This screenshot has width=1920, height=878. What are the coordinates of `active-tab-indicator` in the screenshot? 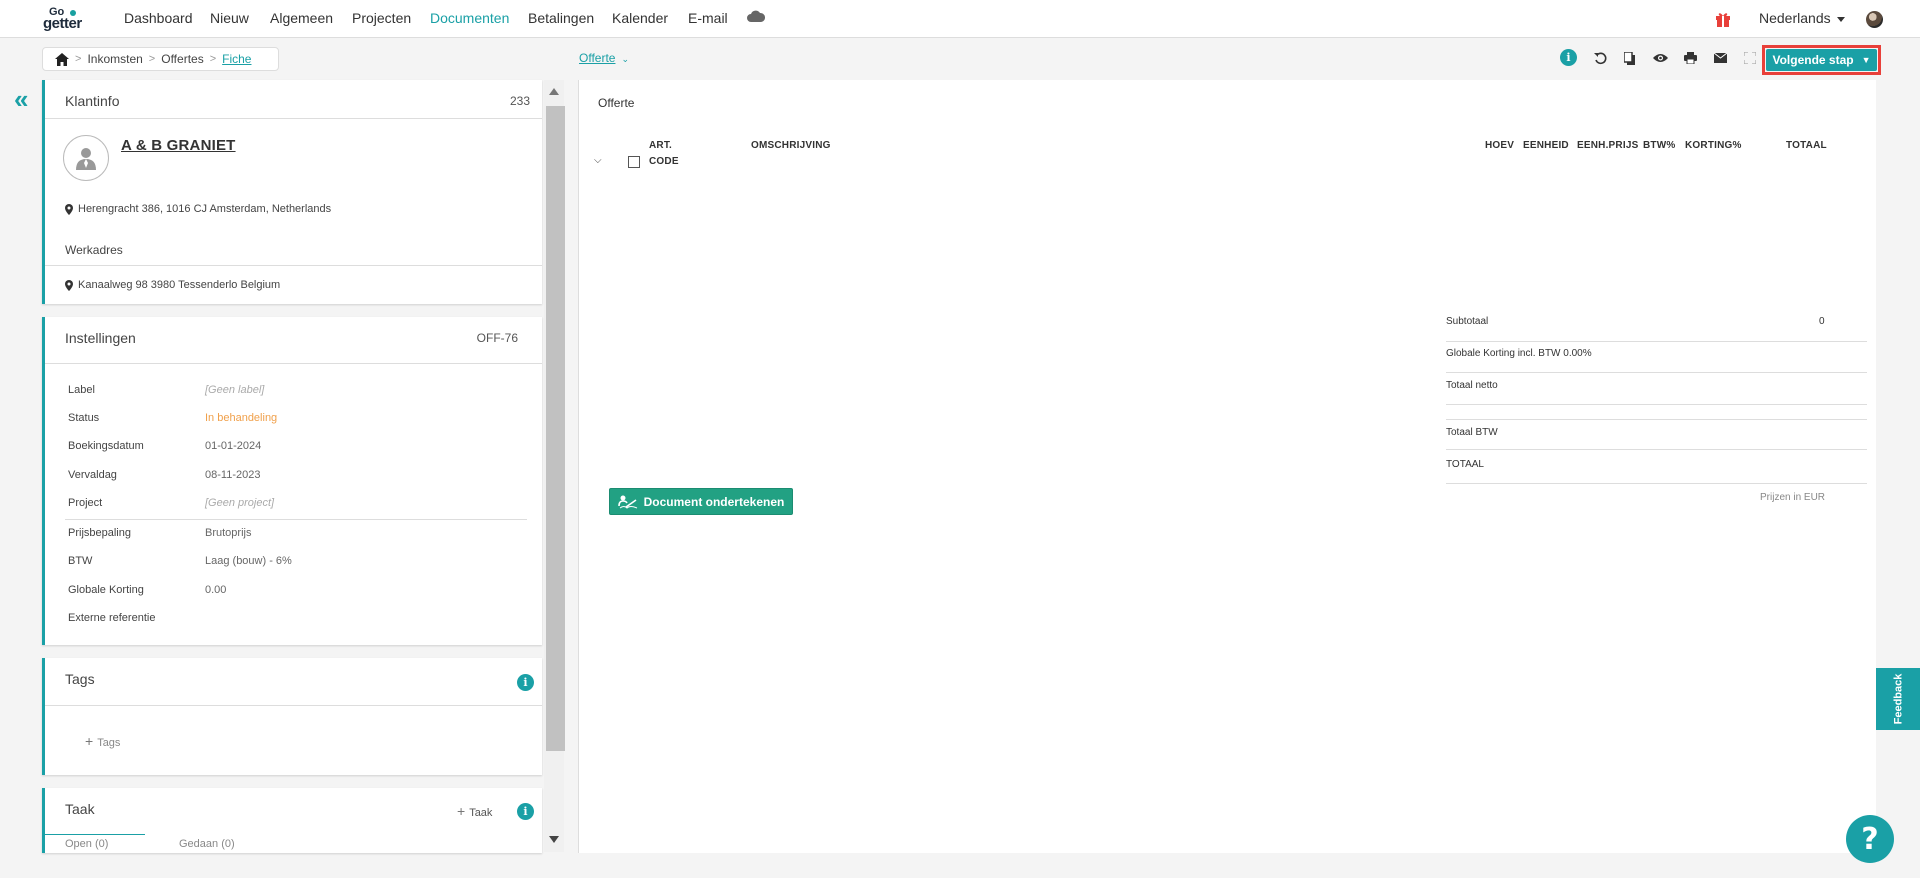 It's located at (95, 834).